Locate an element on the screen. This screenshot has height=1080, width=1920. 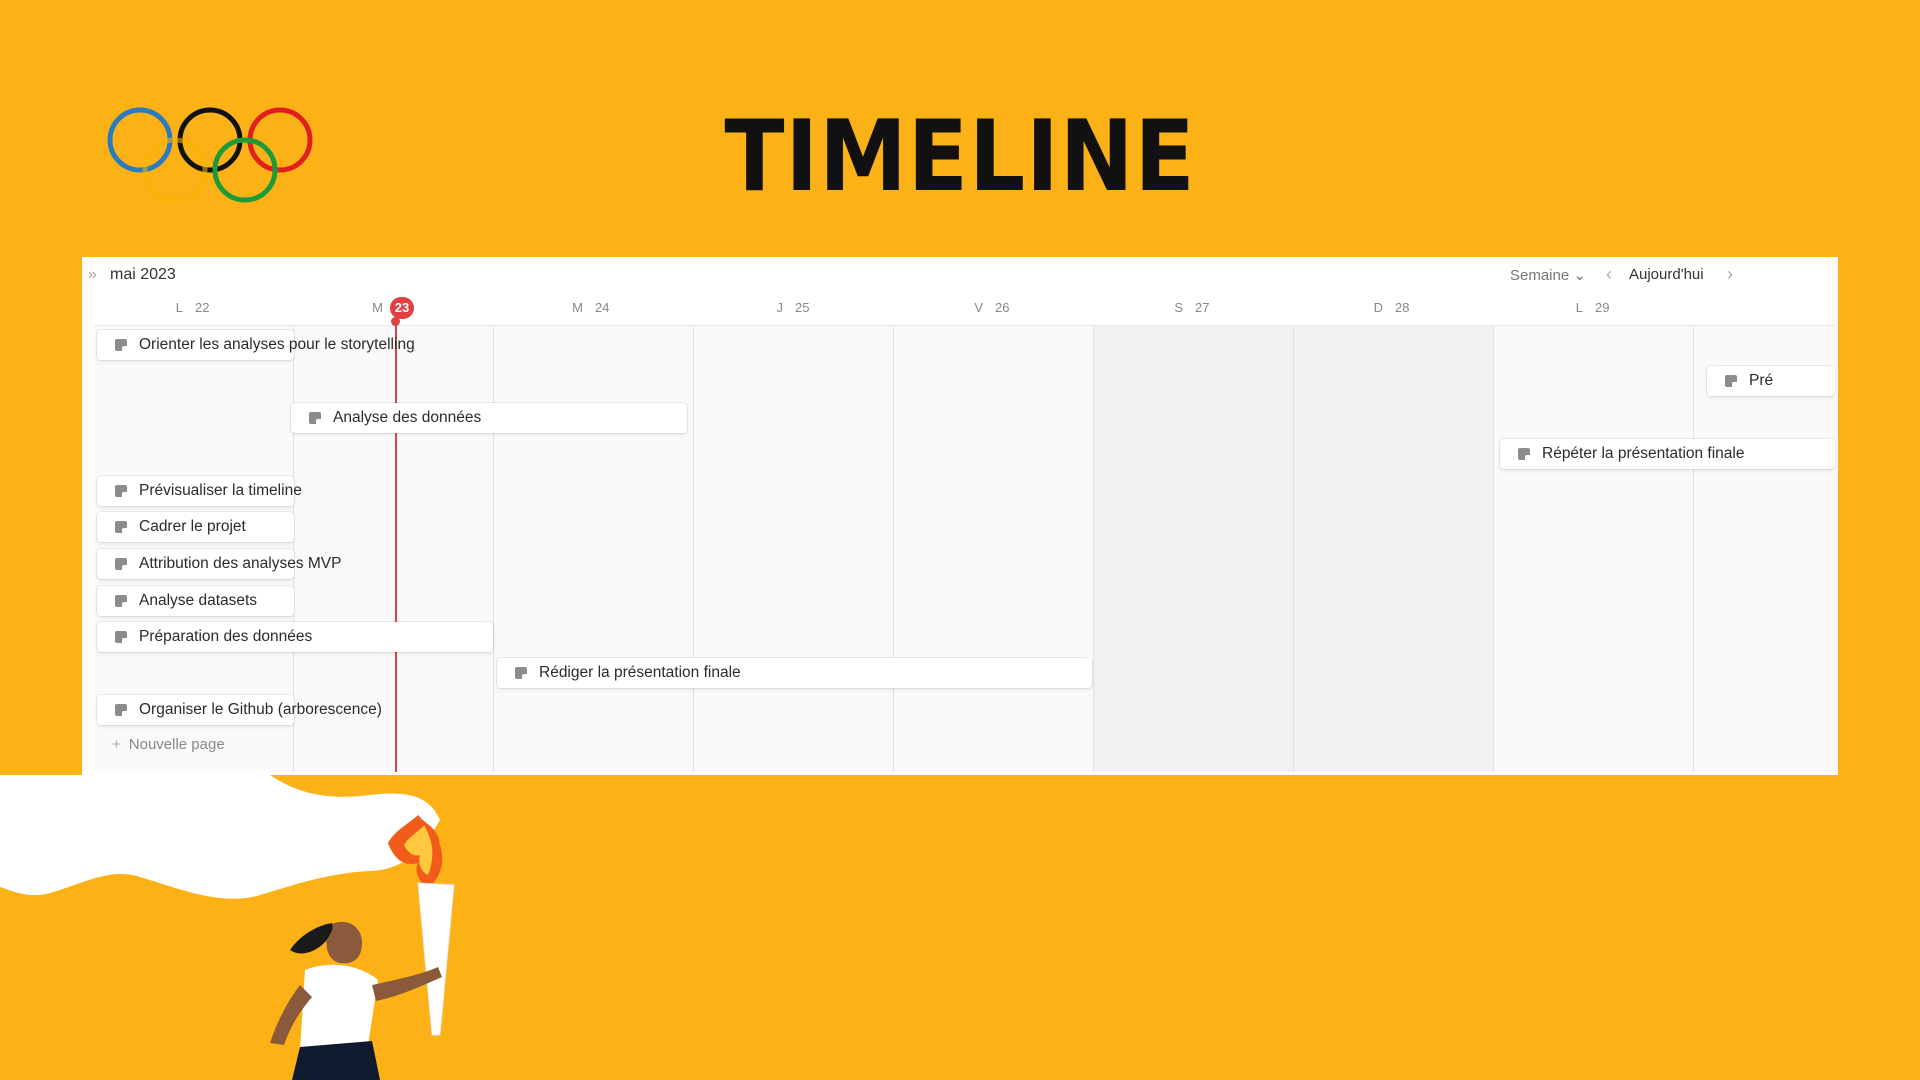
day-header-cell: V 26 is located at coordinates (994, 310).